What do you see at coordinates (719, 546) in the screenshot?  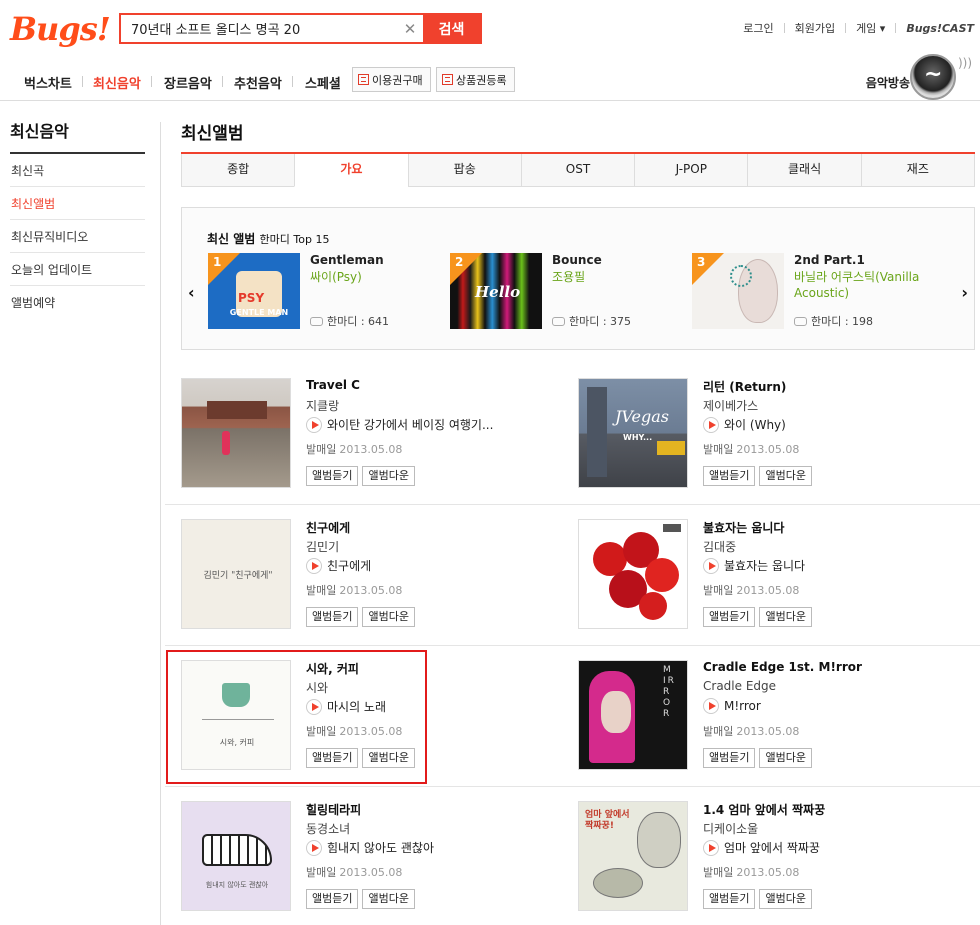 I see `album-artist: 김대중` at bounding box center [719, 546].